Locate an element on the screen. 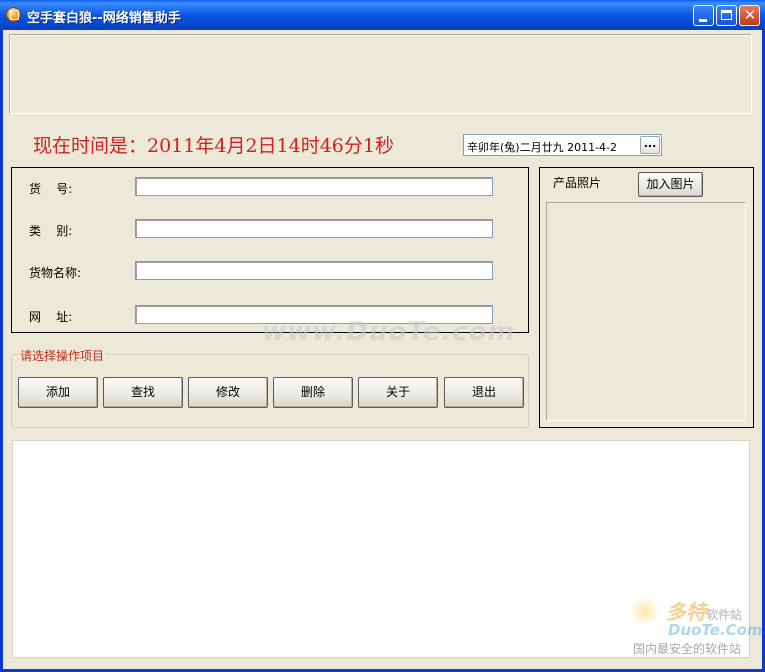  current-time-label: 现在时间是：2011年4月2日14时46分1秒 is located at coordinates (213, 146).